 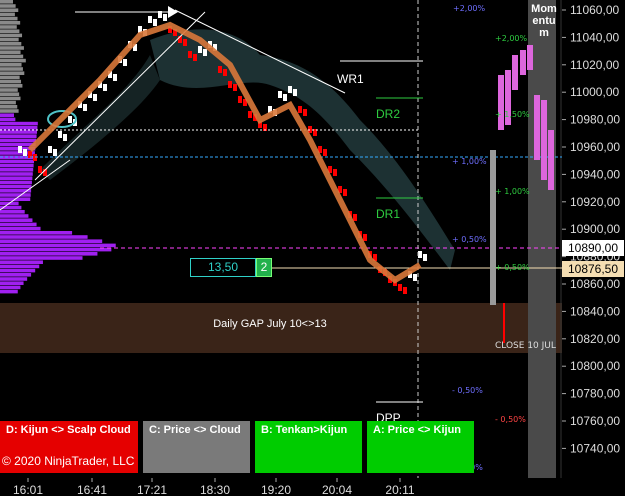 What do you see at coordinates (152, 489) in the screenshot?
I see `time-tick-label: 17:21` at bounding box center [152, 489].